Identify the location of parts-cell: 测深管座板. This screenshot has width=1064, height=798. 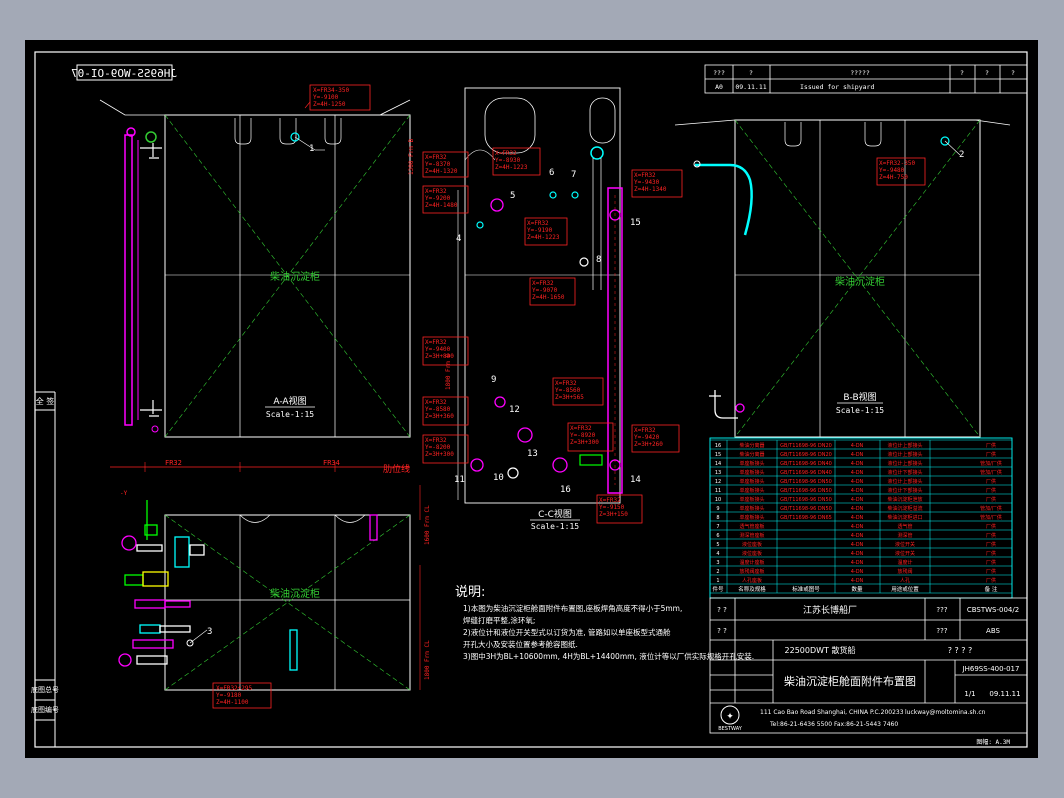
(751, 535).